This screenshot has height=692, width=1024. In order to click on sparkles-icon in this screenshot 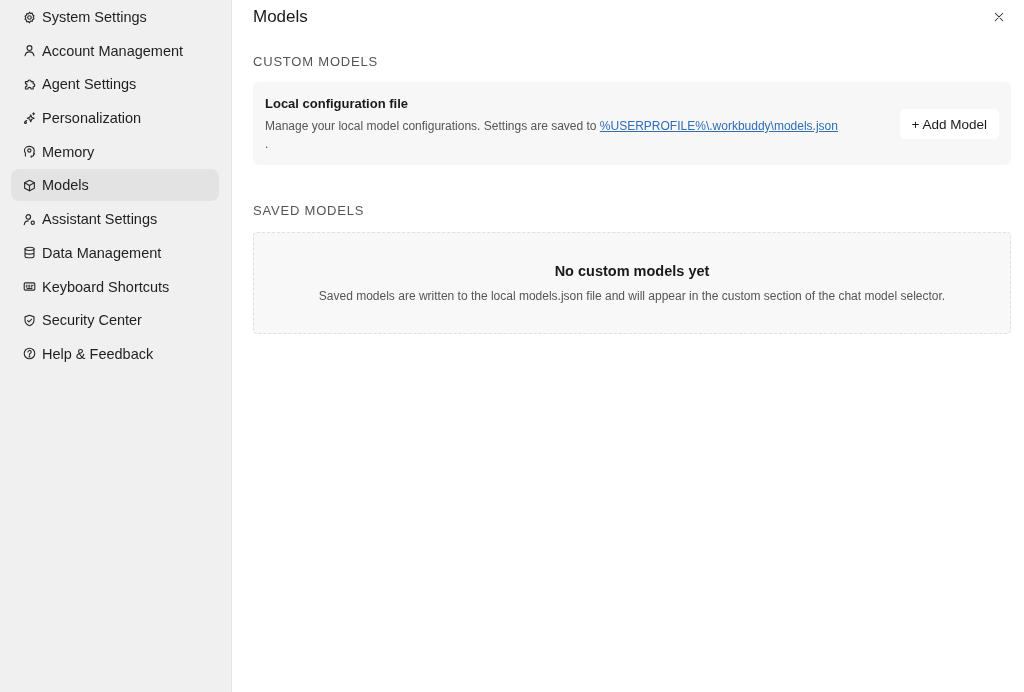, I will do `click(29, 118)`.